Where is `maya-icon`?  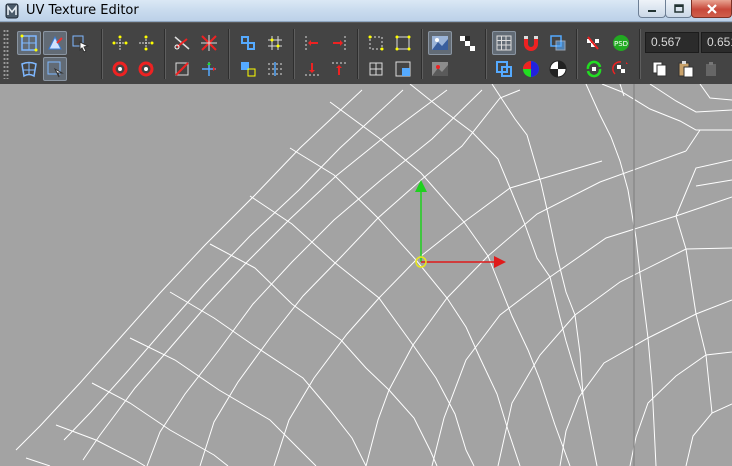
maya-icon is located at coordinates (12, 11).